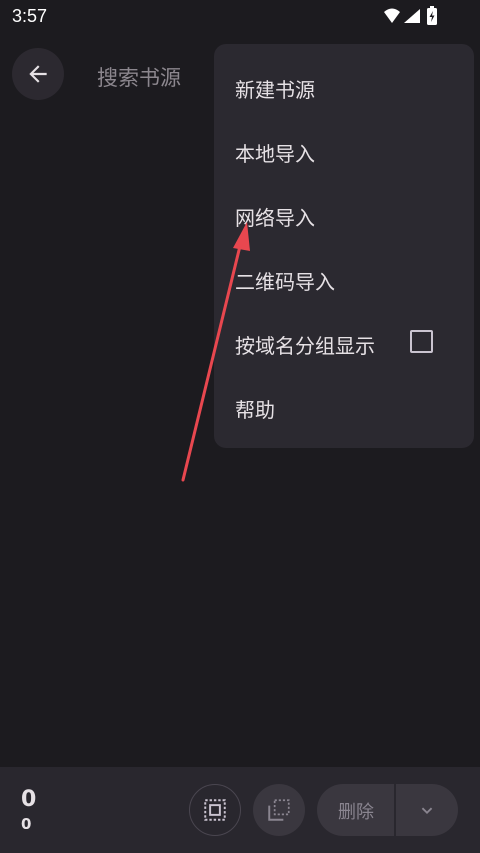  I want to click on search-input: 搜索书源, so click(139, 77).